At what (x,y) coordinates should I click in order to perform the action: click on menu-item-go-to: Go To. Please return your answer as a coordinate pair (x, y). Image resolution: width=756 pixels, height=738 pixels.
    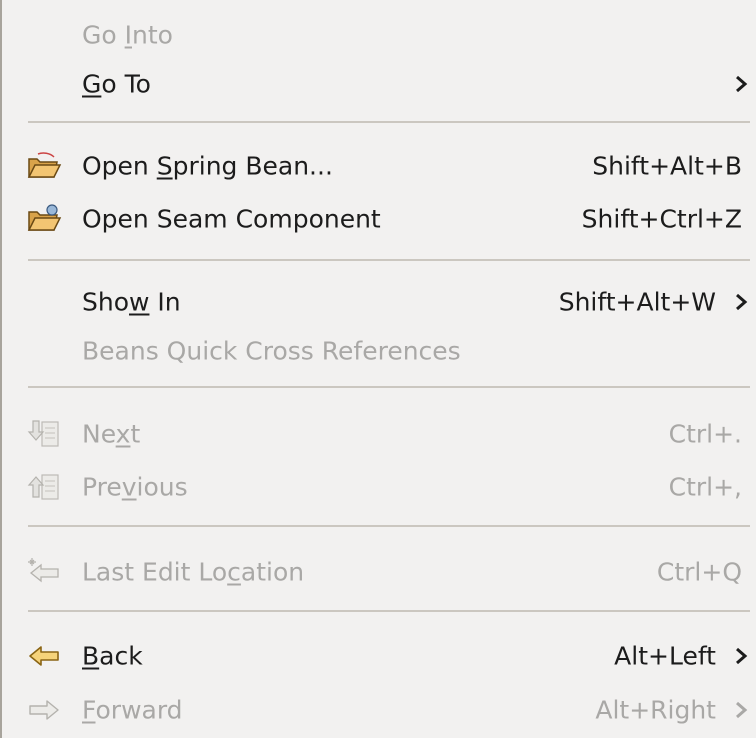
    Looking at the image, I should click on (379, 84).